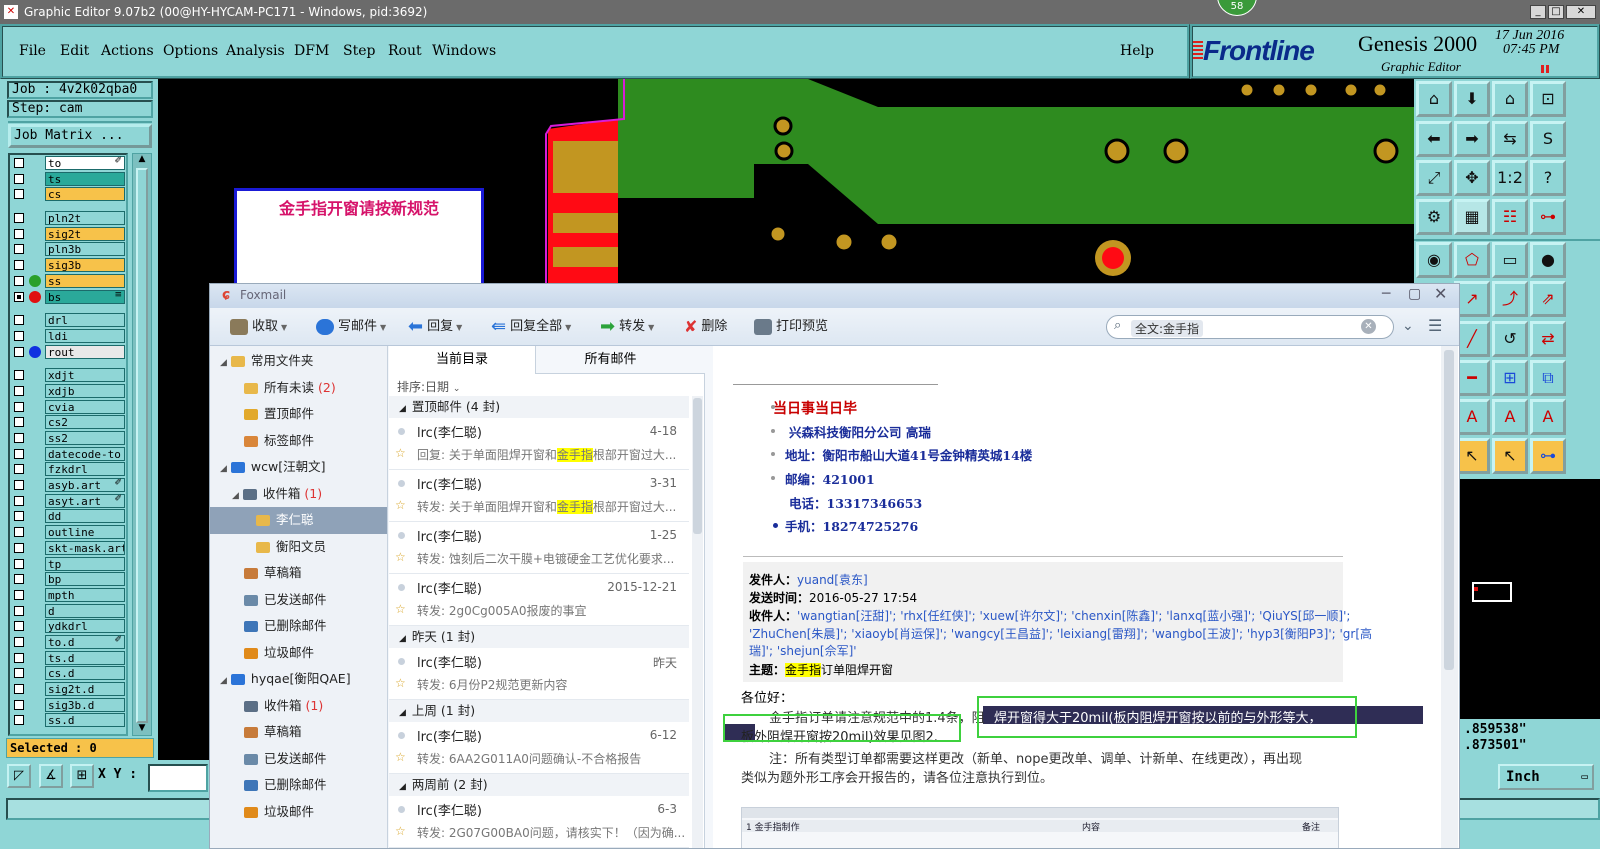 The image size is (1600, 849). What do you see at coordinates (351, 327) in the screenshot?
I see `compose-button: 写邮件 ▼` at bounding box center [351, 327].